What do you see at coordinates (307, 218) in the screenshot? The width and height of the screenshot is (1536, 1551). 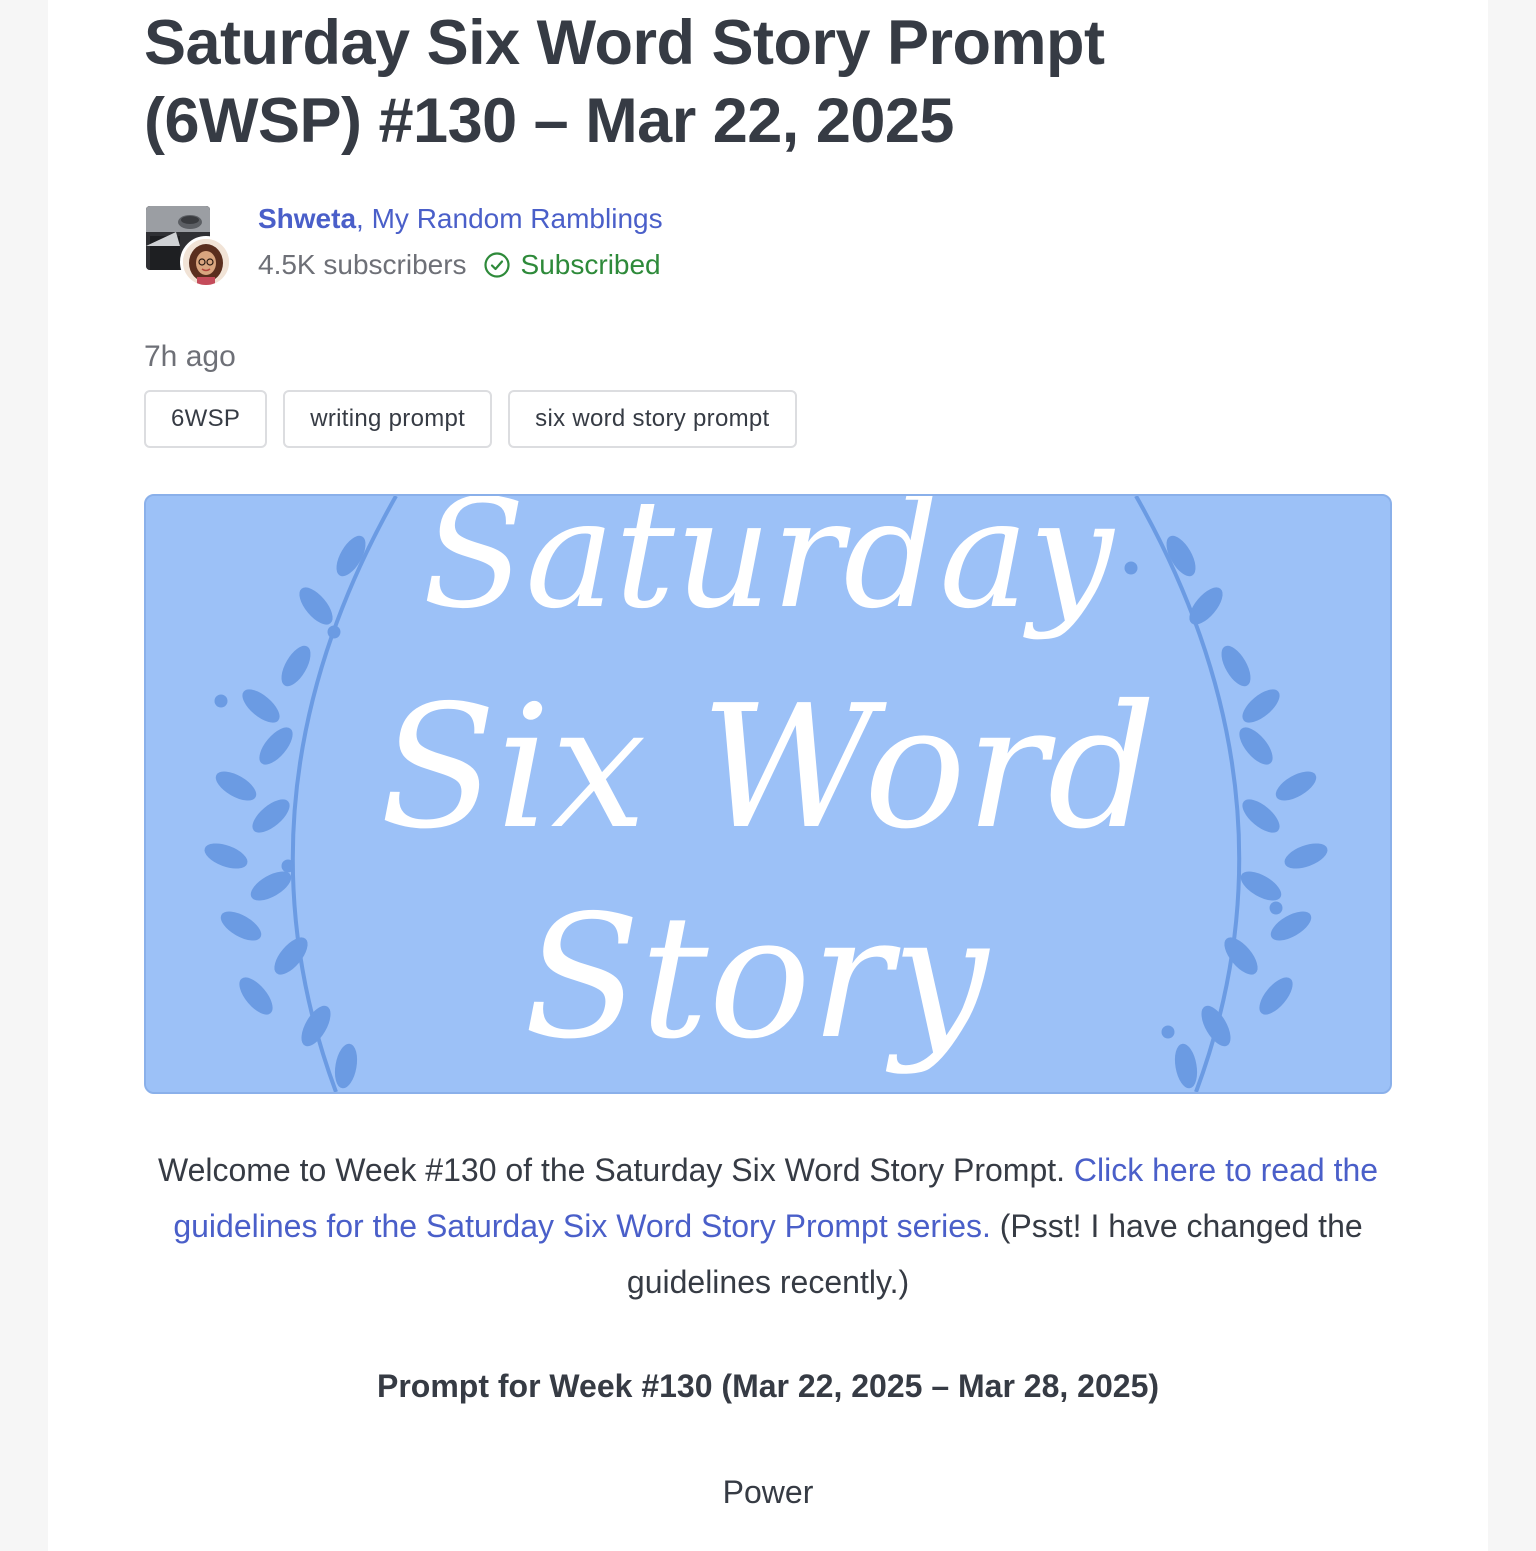 I see `author-name-link: Shweta` at bounding box center [307, 218].